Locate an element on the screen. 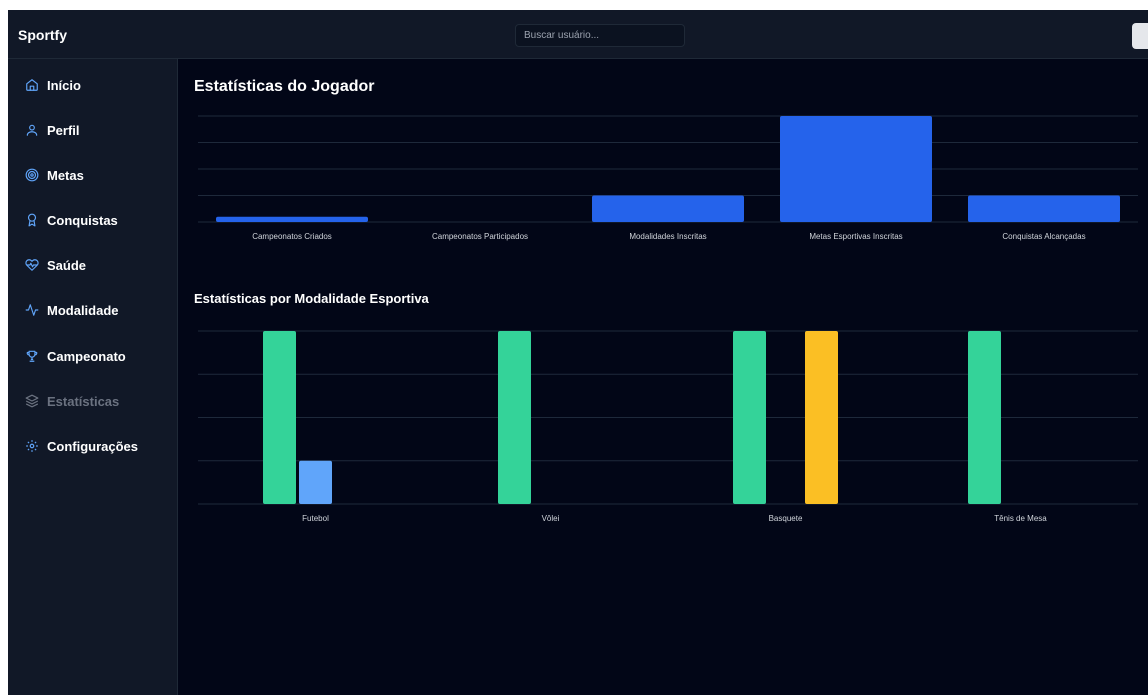 Image resolution: width=1148 pixels, height=695 pixels. sidebar-item-label: Conquistas is located at coordinates (82, 220).